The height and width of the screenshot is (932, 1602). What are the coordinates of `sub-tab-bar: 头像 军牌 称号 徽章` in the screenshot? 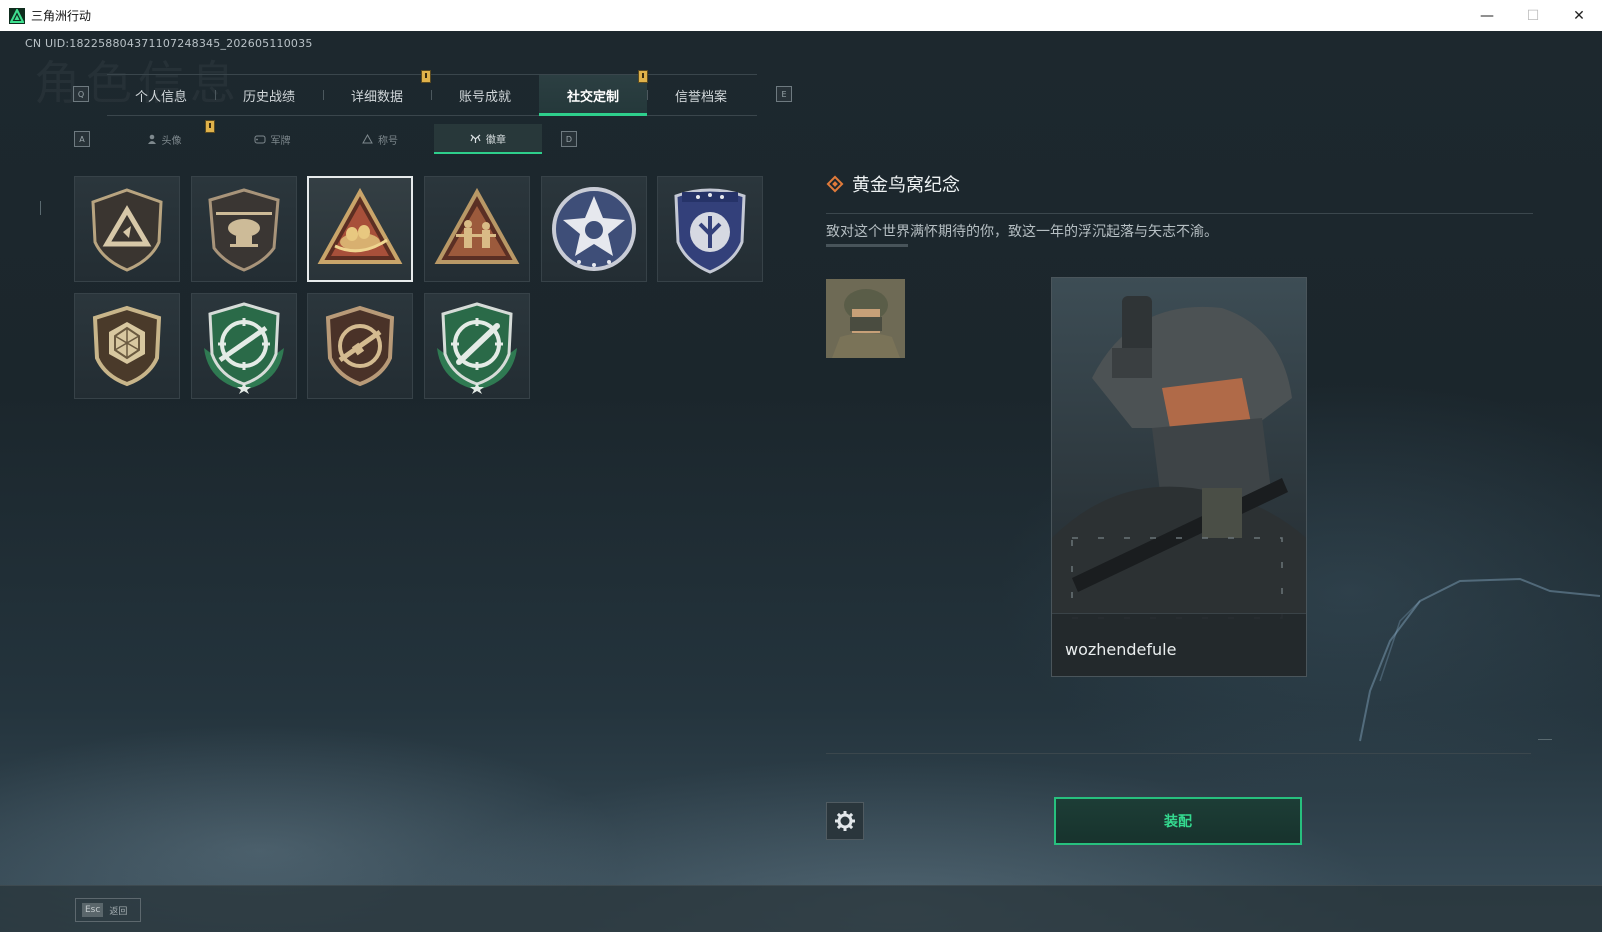 It's located at (326, 139).